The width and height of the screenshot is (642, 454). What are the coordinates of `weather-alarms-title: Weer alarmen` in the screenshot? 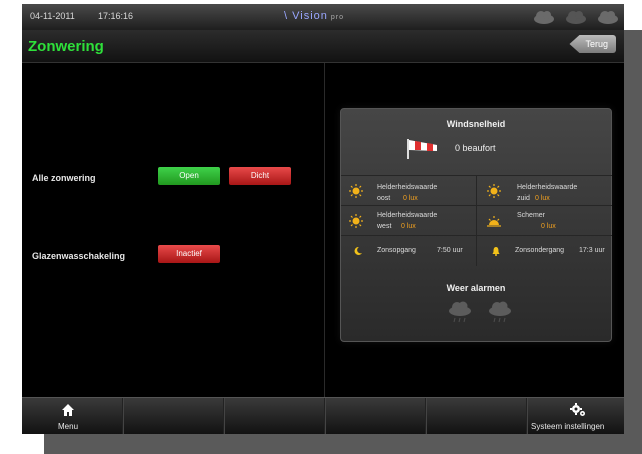 It's located at (476, 288).